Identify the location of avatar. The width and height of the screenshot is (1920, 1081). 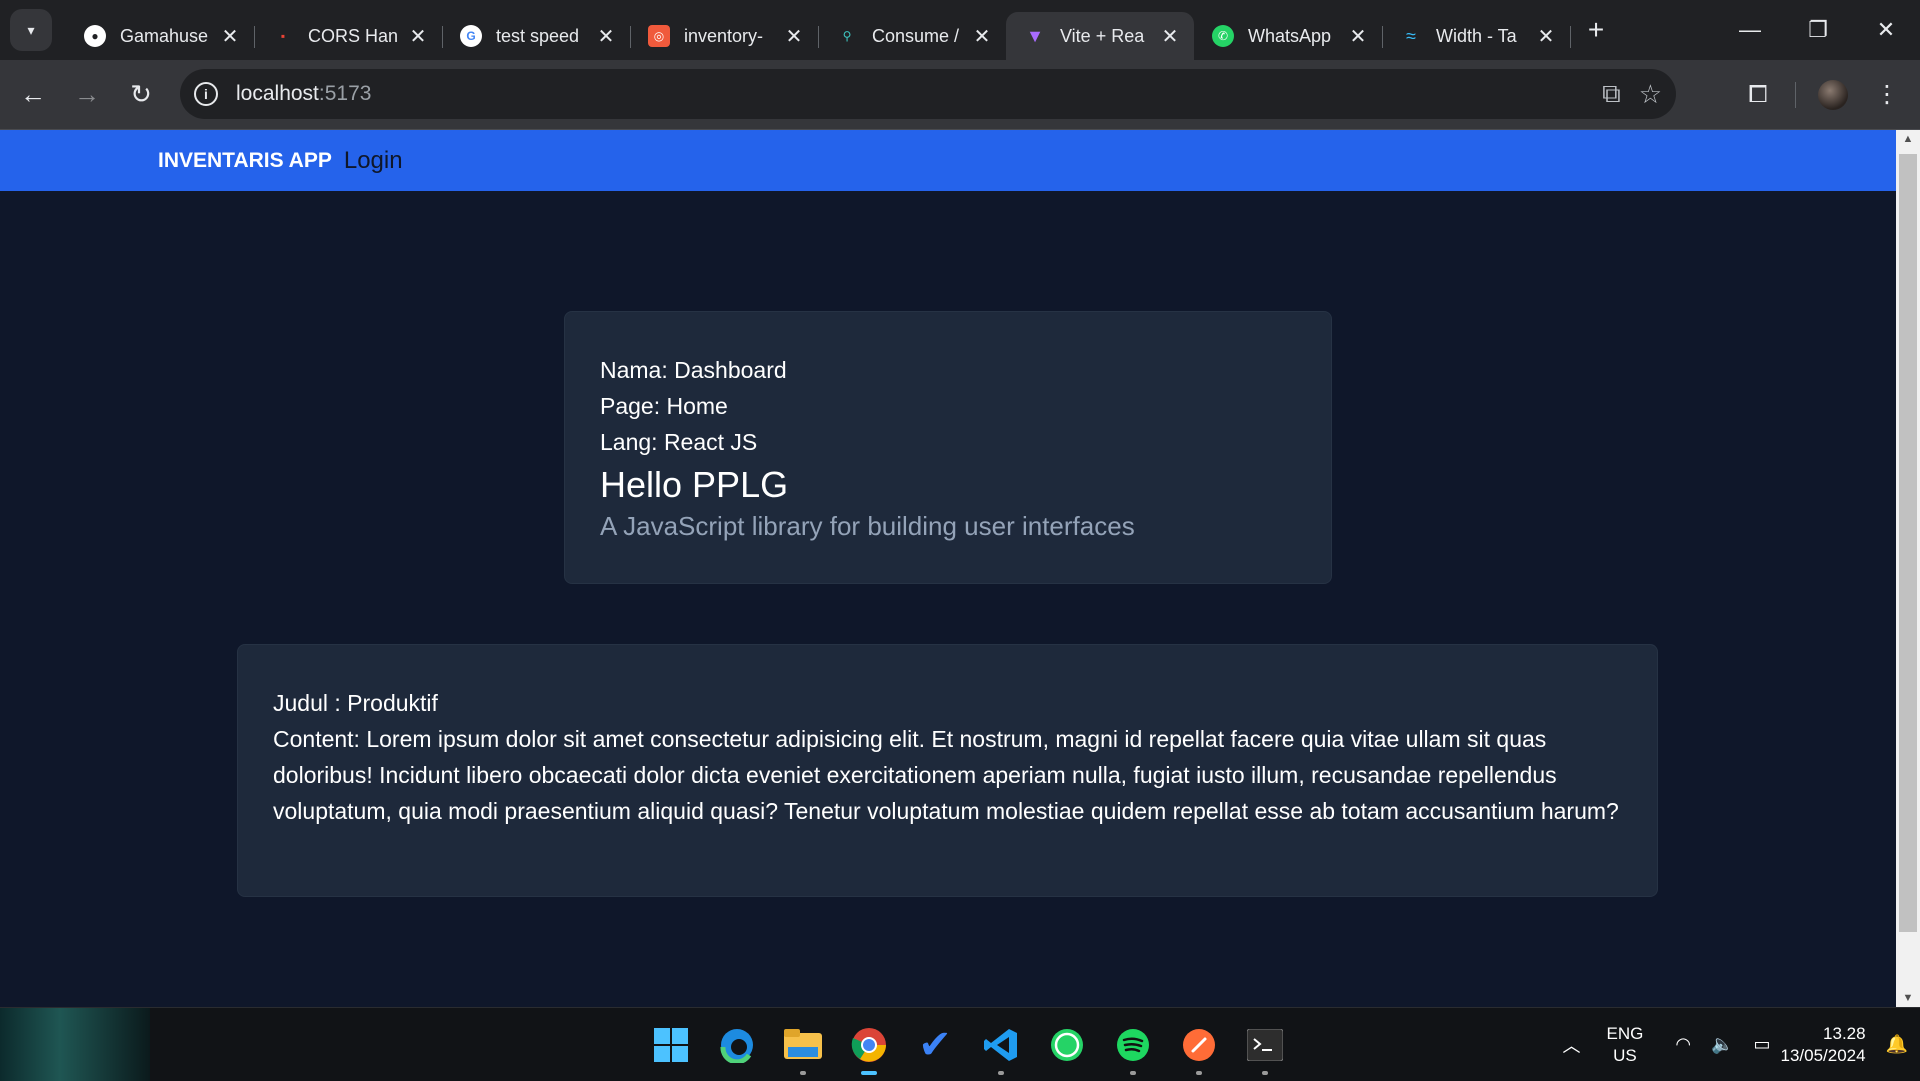
(1833, 94).